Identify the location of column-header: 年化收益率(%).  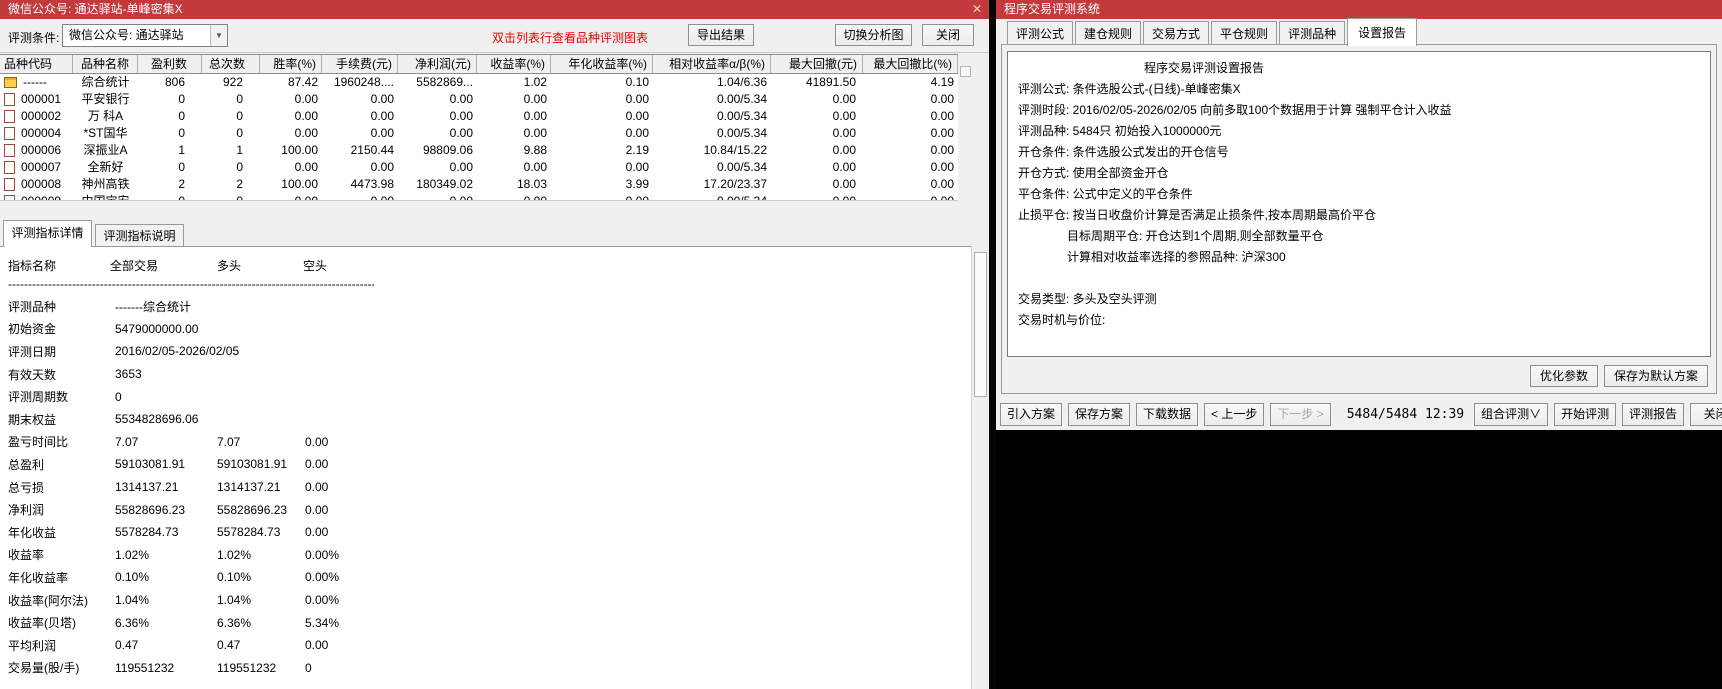
(602, 64).